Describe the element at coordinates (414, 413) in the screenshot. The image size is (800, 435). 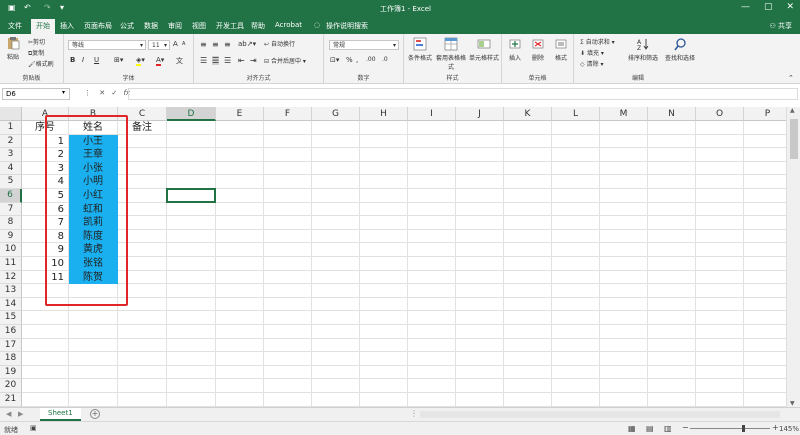
I see `splitter-dots-icon: ⋮` at that location.